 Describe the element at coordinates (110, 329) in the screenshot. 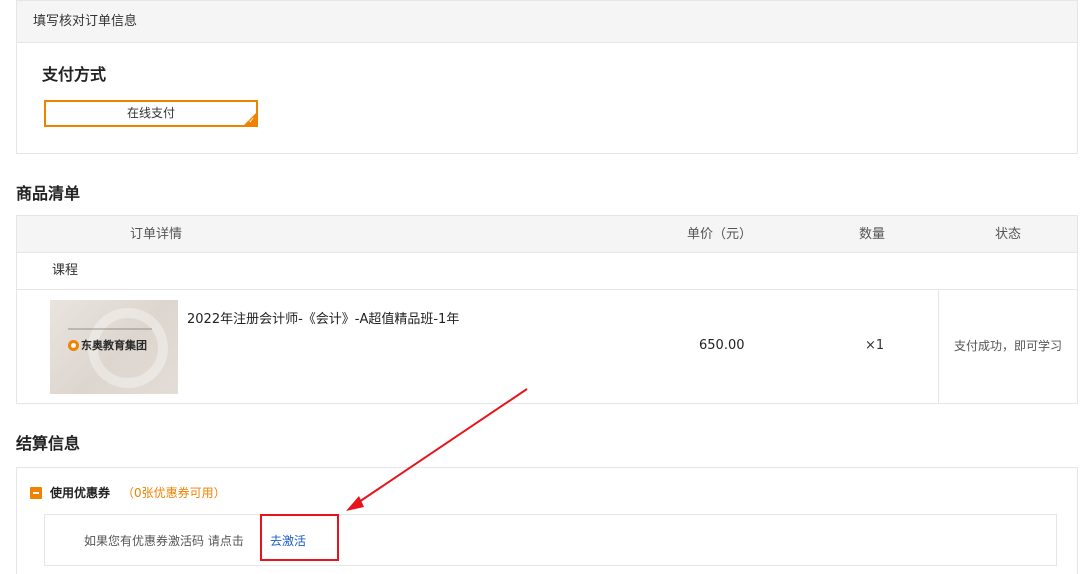

I see `thumbnail-line-decoration` at that location.